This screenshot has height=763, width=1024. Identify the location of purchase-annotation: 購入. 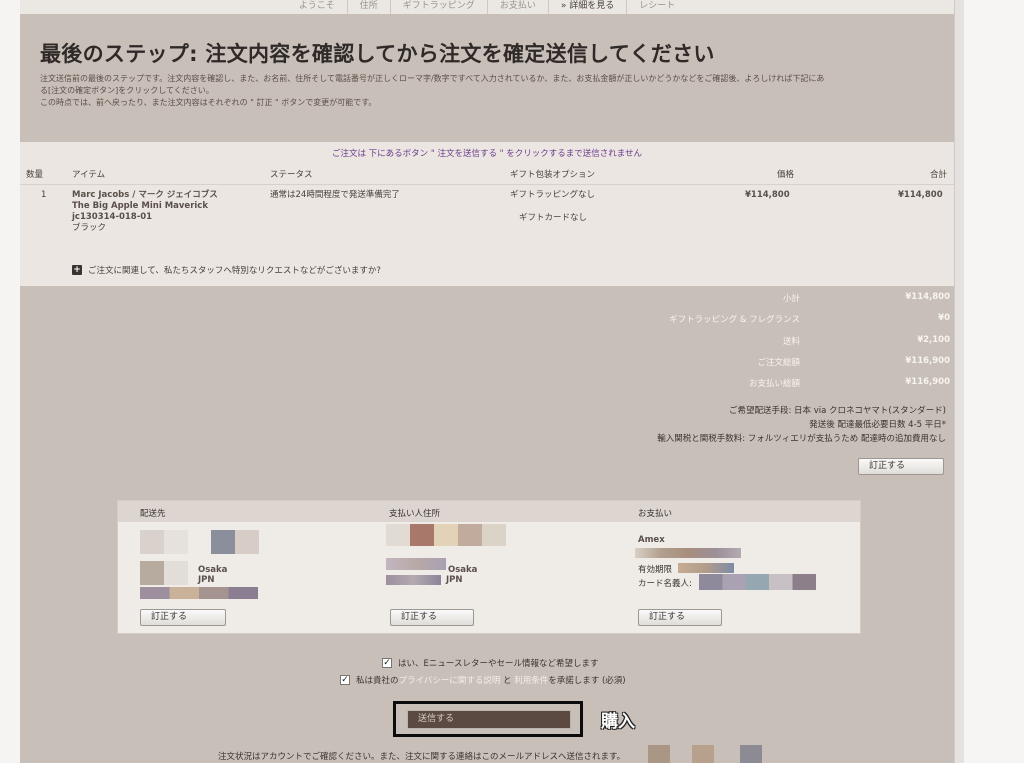
(618, 722).